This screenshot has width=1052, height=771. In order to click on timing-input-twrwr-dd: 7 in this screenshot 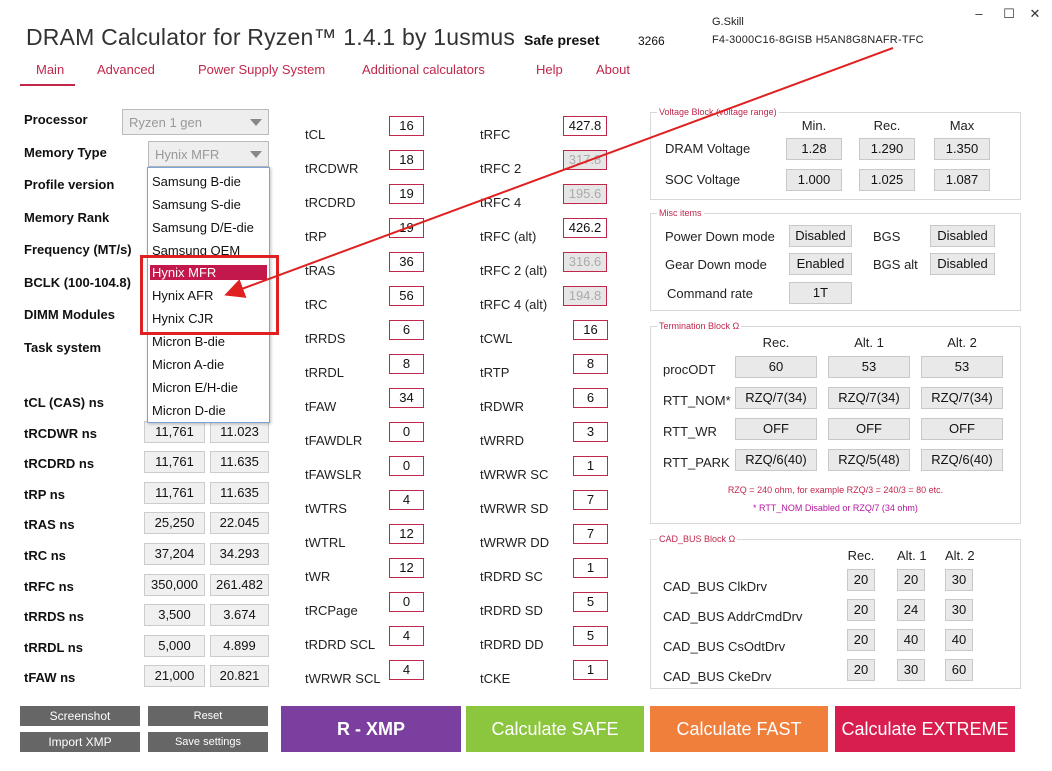, I will do `click(590, 534)`.